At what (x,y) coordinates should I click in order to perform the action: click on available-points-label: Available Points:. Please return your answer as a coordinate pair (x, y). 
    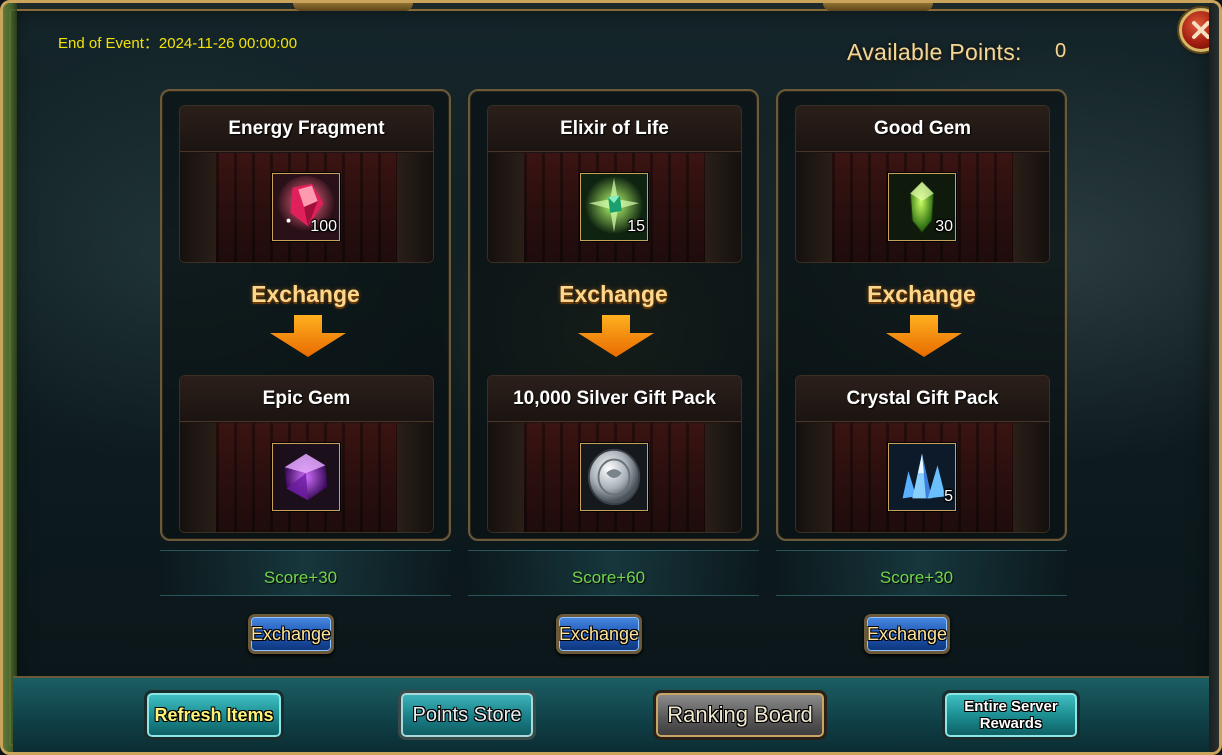
    Looking at the image, I should click on (934, 52).